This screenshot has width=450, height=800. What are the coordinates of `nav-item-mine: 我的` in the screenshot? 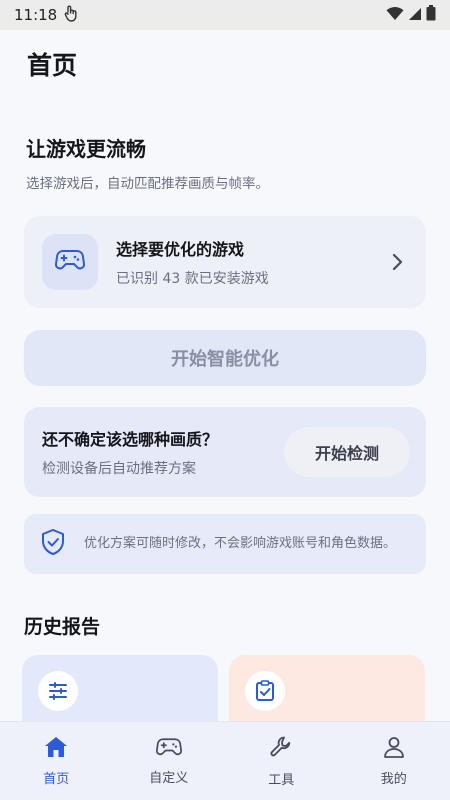 It's located at (394, 761).